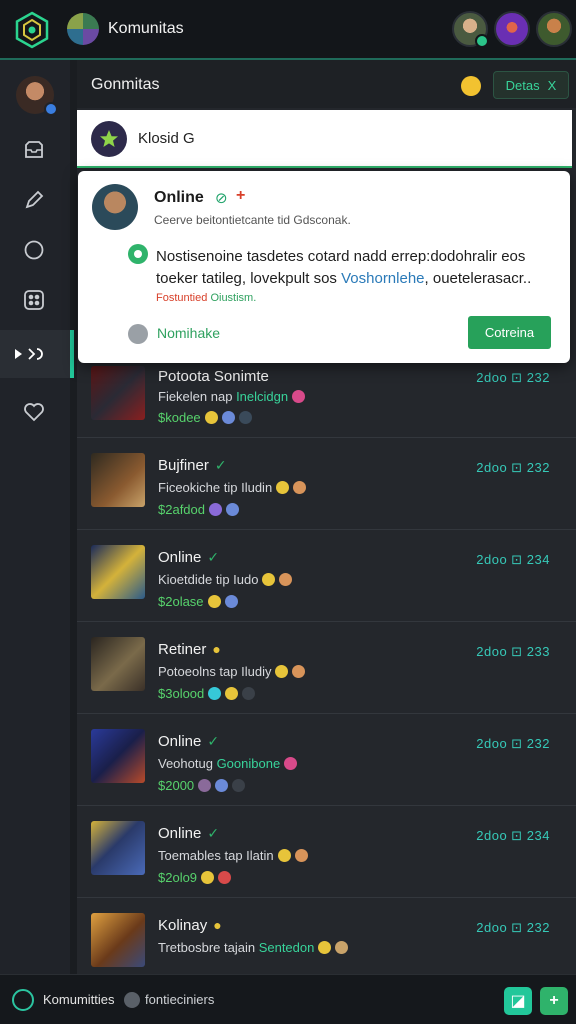 Image resolution: width=576 pixels, height=1024 pixels. Describe the element at coordinates (37, 517) in the screenshot. I see `sidebar` at that location.